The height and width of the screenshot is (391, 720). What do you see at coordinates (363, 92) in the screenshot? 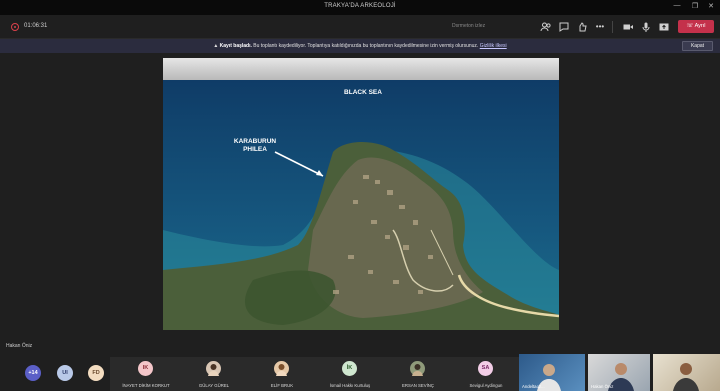
I see `sea-label: BLACK SEA` at bounding box center [363, 92].